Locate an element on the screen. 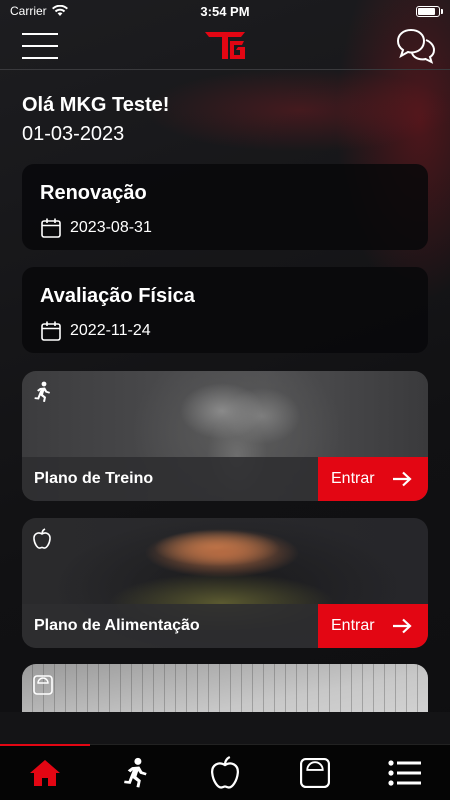 This screenshot has height=800, width=450. tab-home is located at coordinates (45, 772).